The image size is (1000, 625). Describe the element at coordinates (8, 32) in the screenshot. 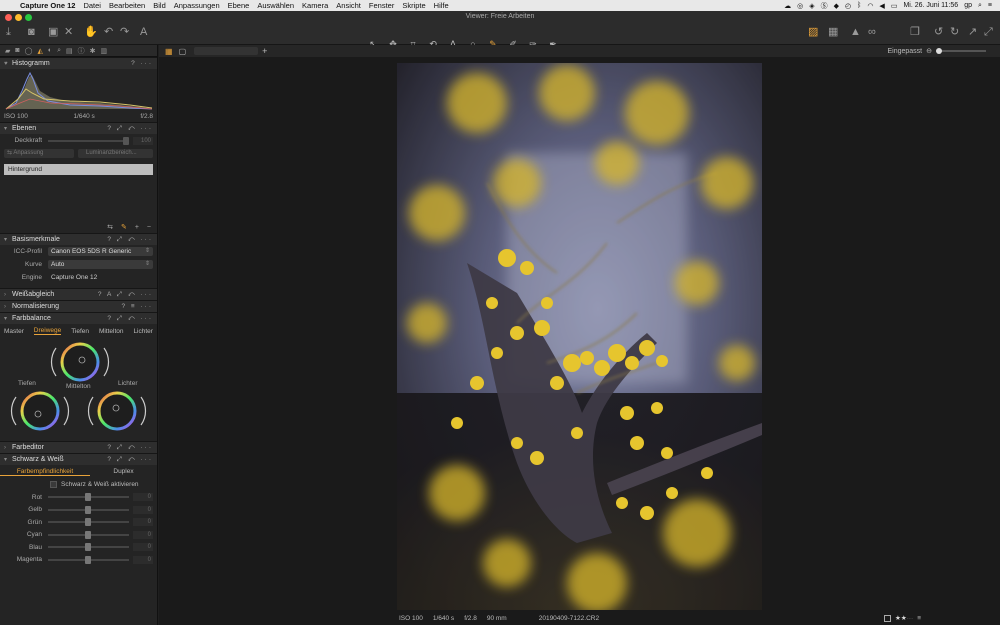

I see `import-icon: ⤓` at that location.